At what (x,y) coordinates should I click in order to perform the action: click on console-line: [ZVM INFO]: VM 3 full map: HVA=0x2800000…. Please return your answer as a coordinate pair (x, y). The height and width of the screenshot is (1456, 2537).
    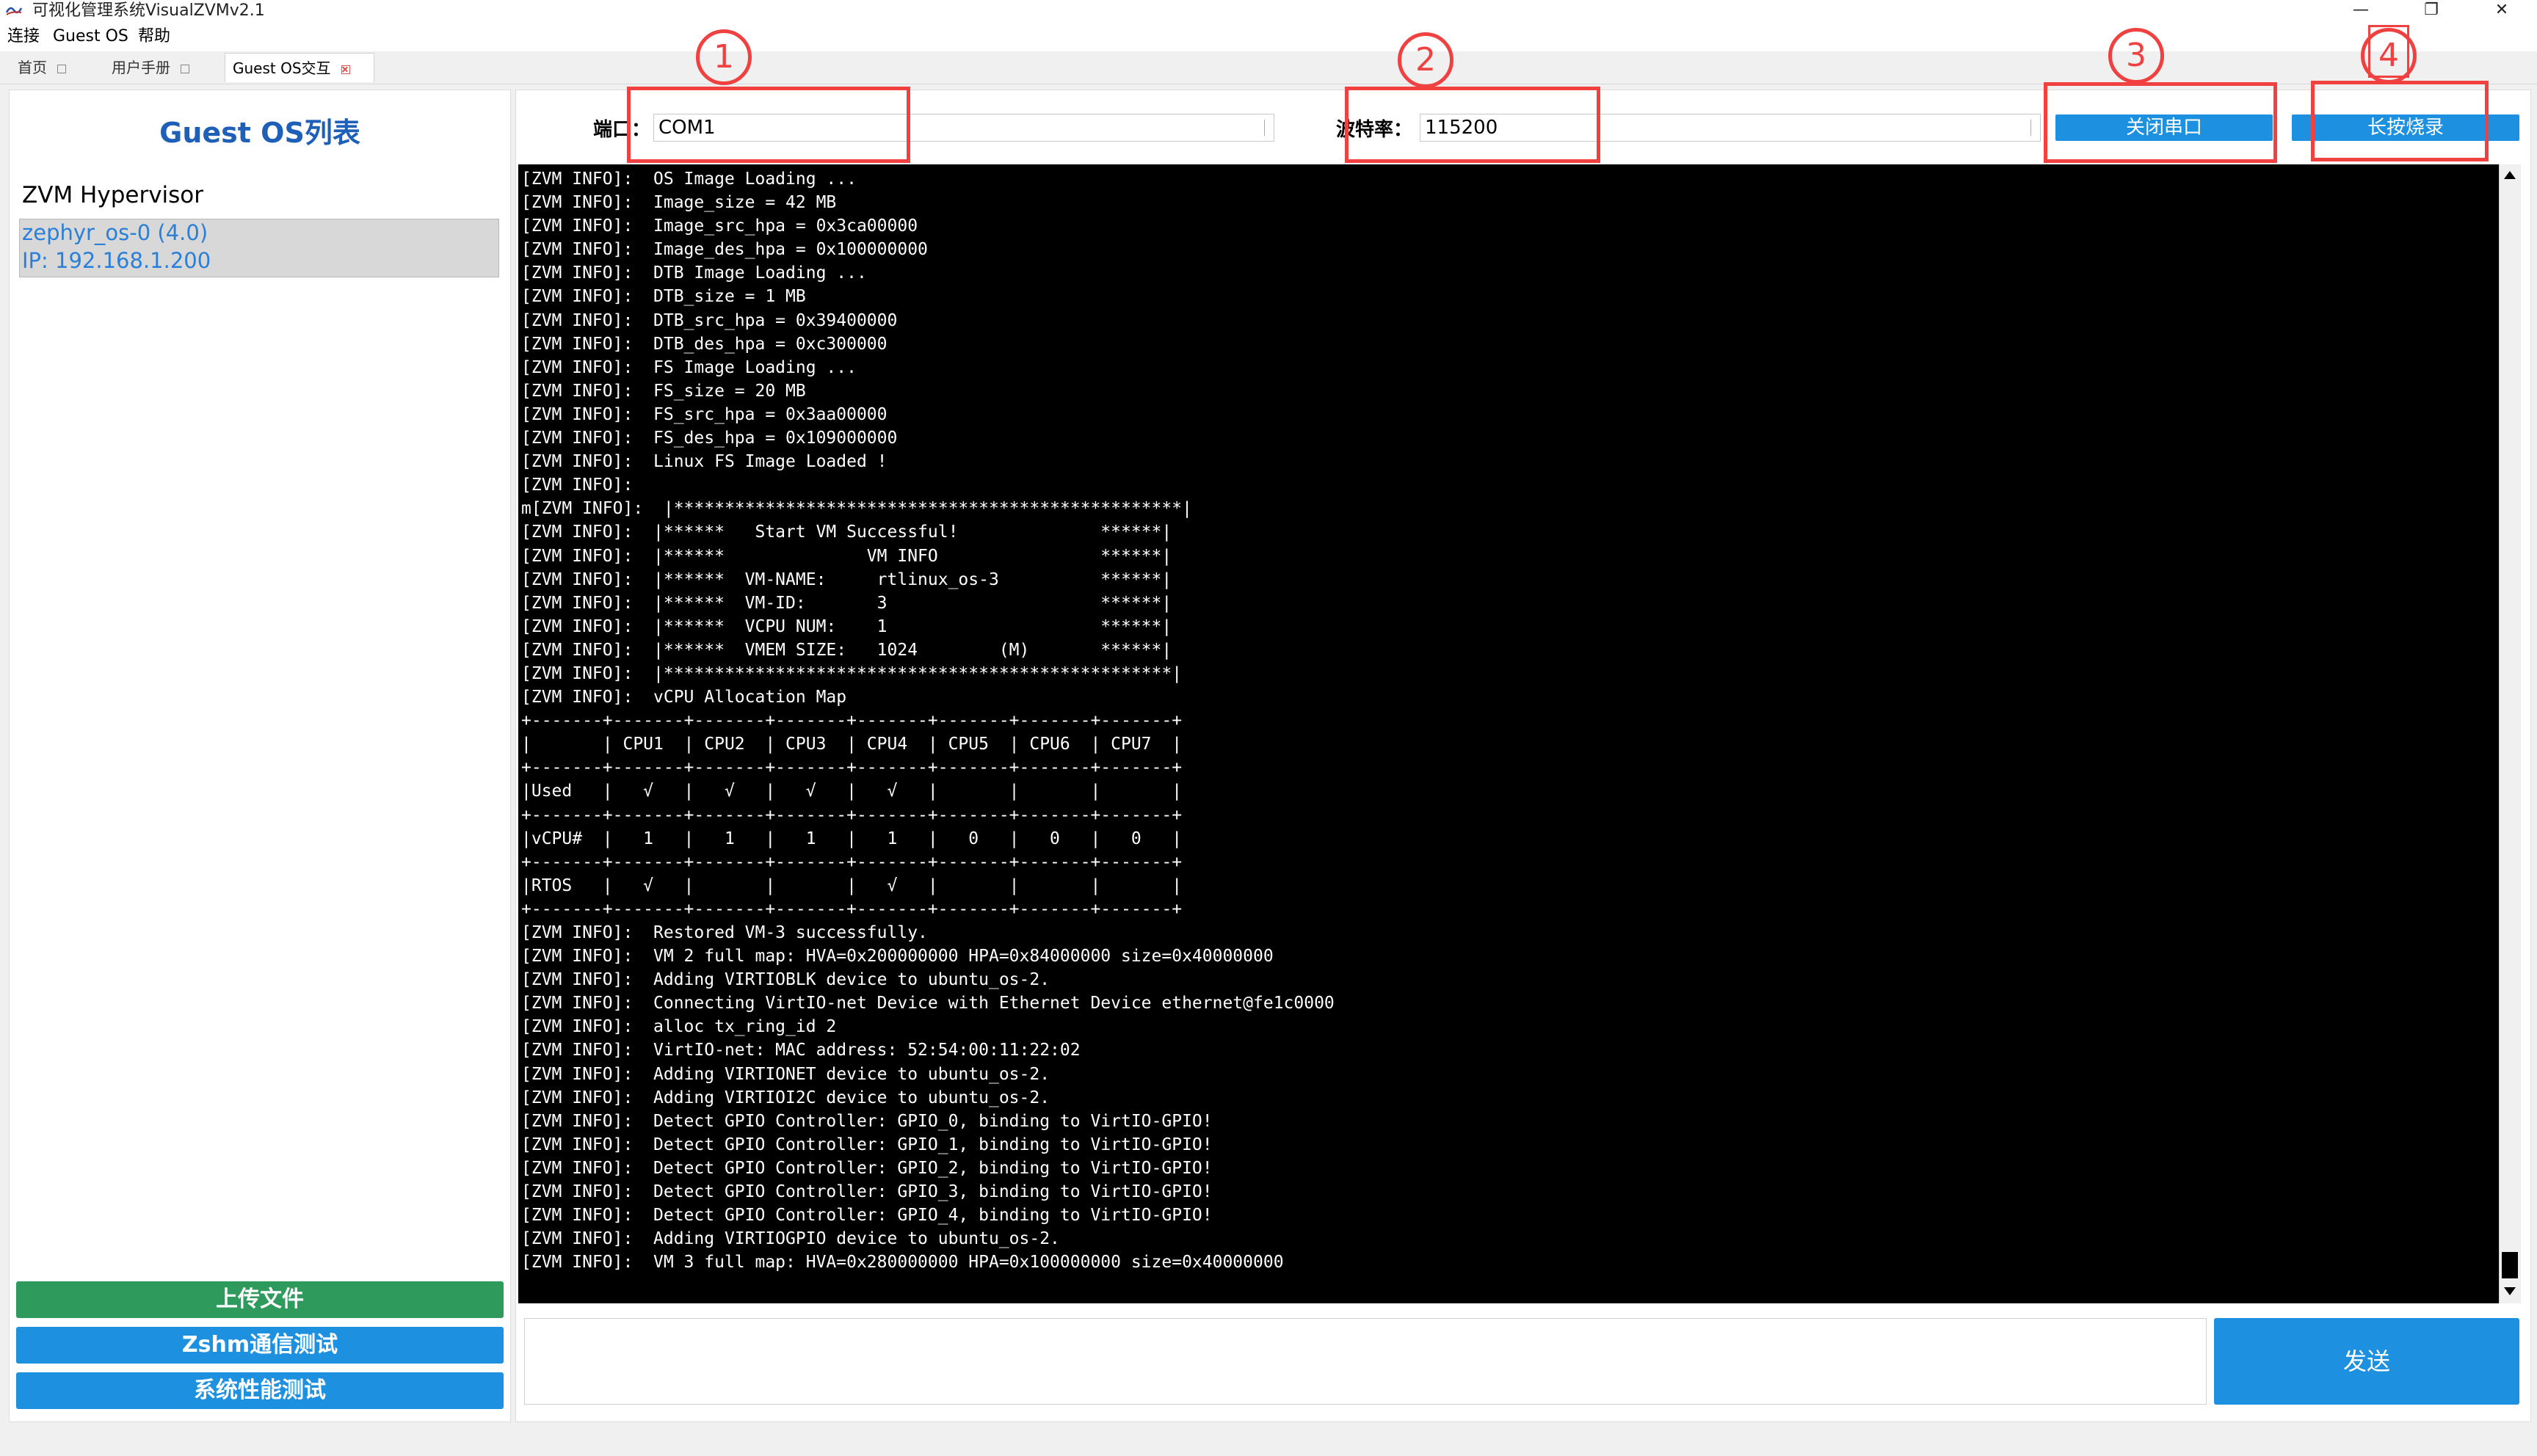
    Looking at the image, I should click on (902, 1263).